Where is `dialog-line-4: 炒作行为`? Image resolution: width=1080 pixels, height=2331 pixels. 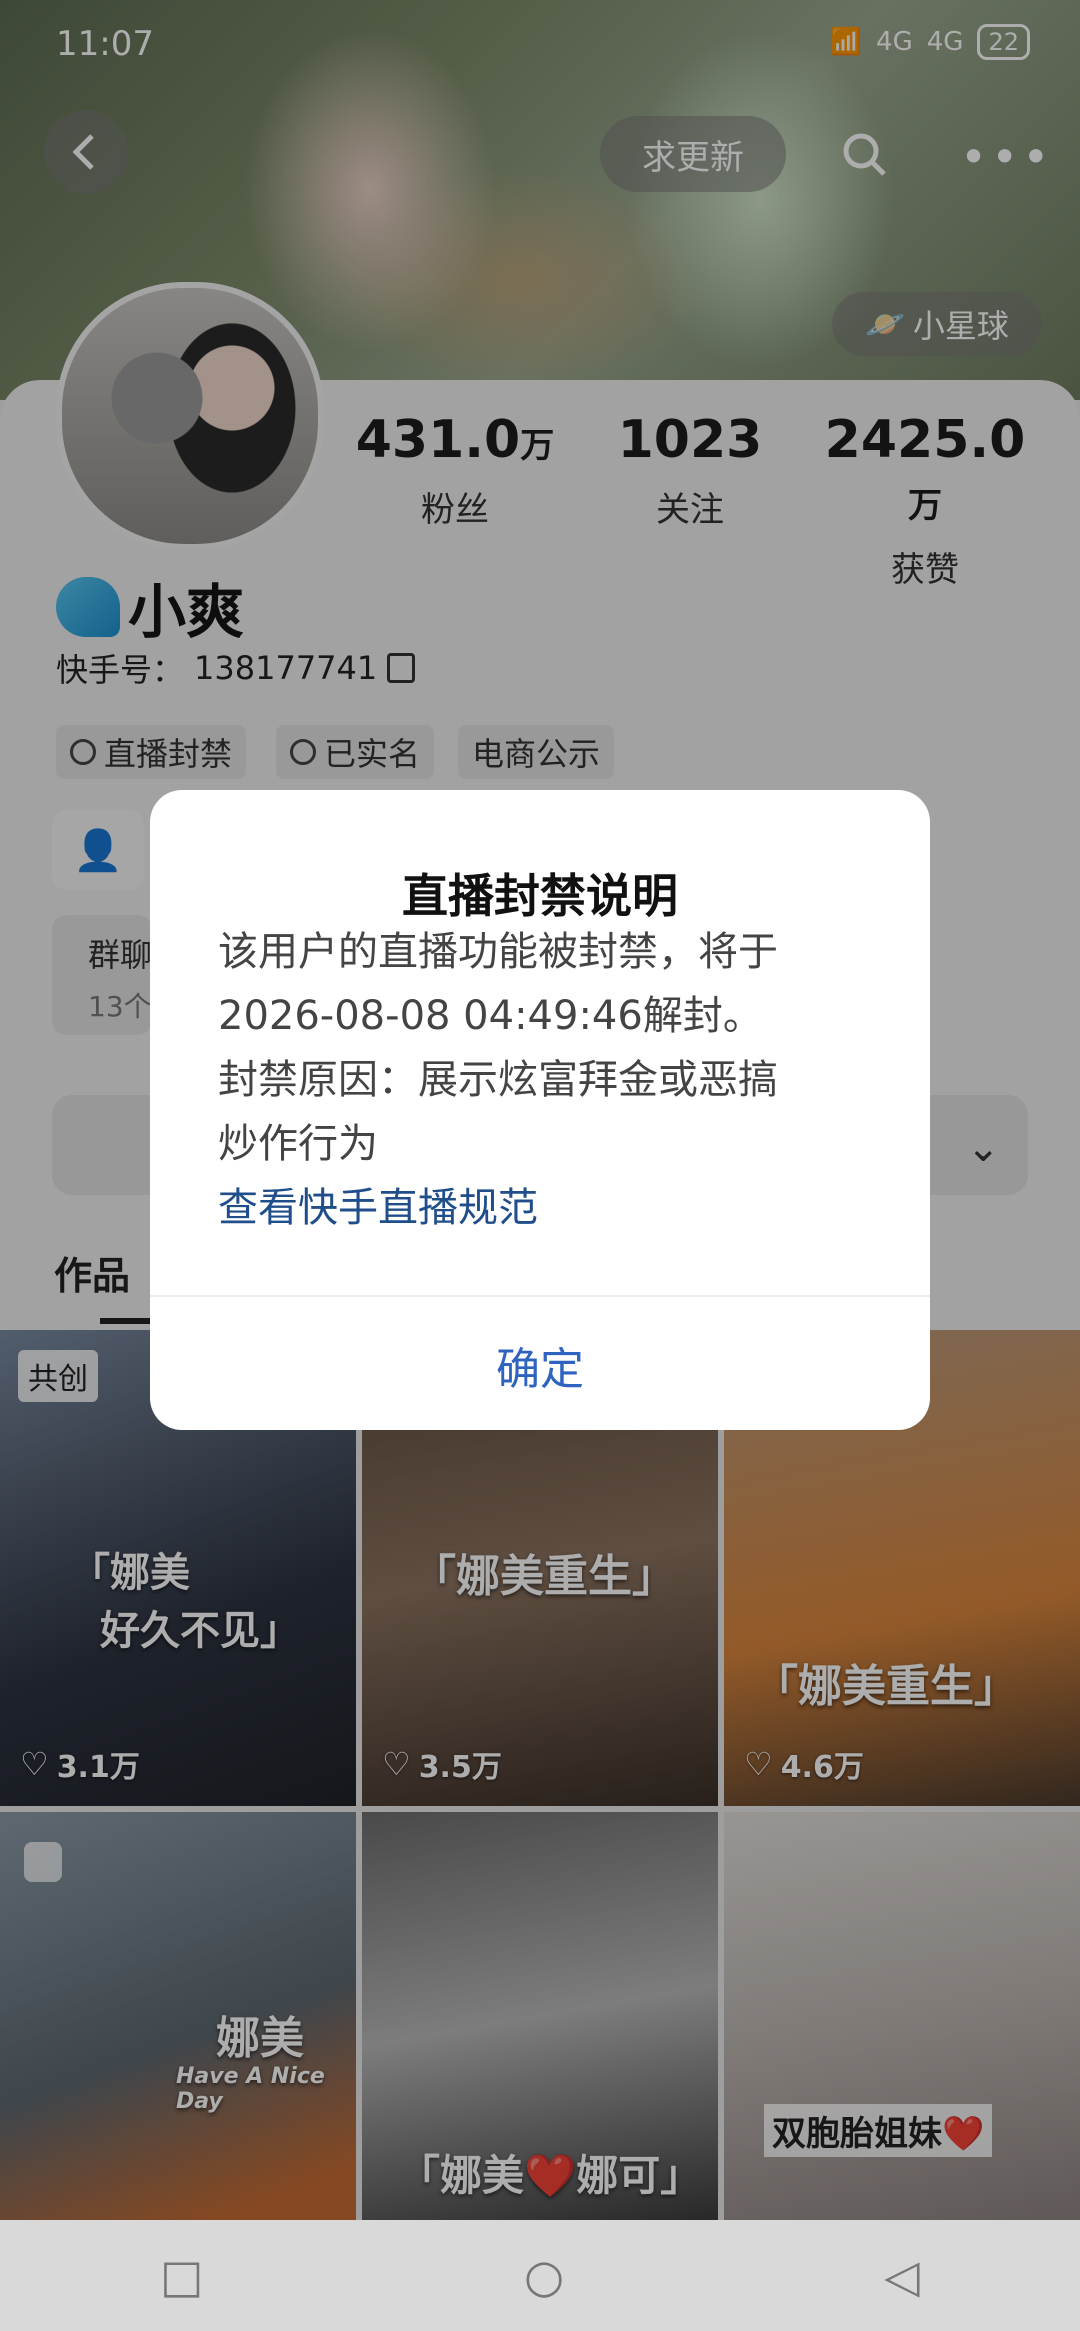
dialog-line-4: 炒作行为 is located at coordinates (298, 1144).